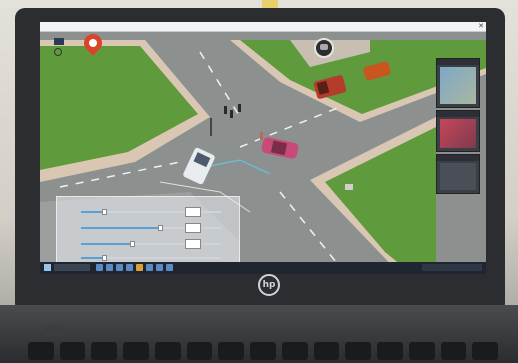  What do you see at coordinates (58, 52) in the screenshot?
I see `settings-icon` at bounding box center [58, 52].